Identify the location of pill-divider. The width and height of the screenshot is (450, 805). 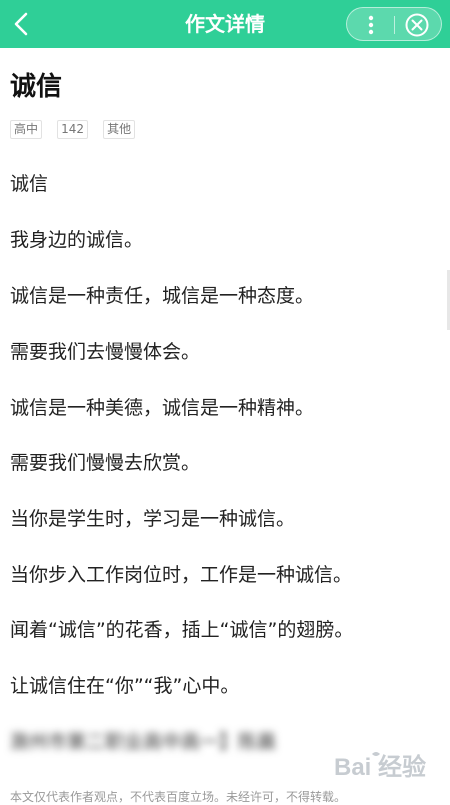
(394, 25).